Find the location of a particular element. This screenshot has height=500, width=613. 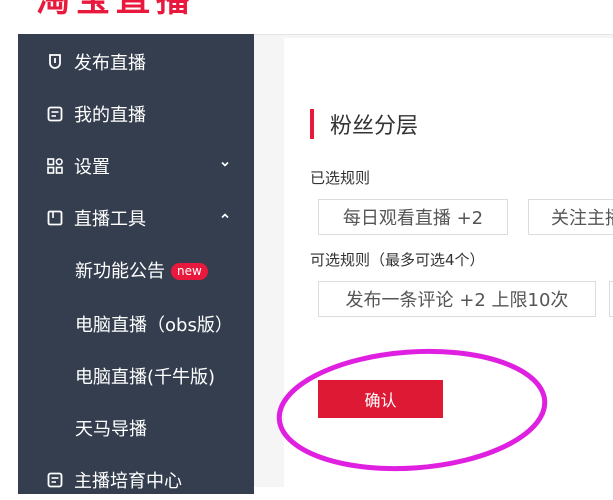

sidebar-item-label: 天马导播 is located at coordinates (111, 429).